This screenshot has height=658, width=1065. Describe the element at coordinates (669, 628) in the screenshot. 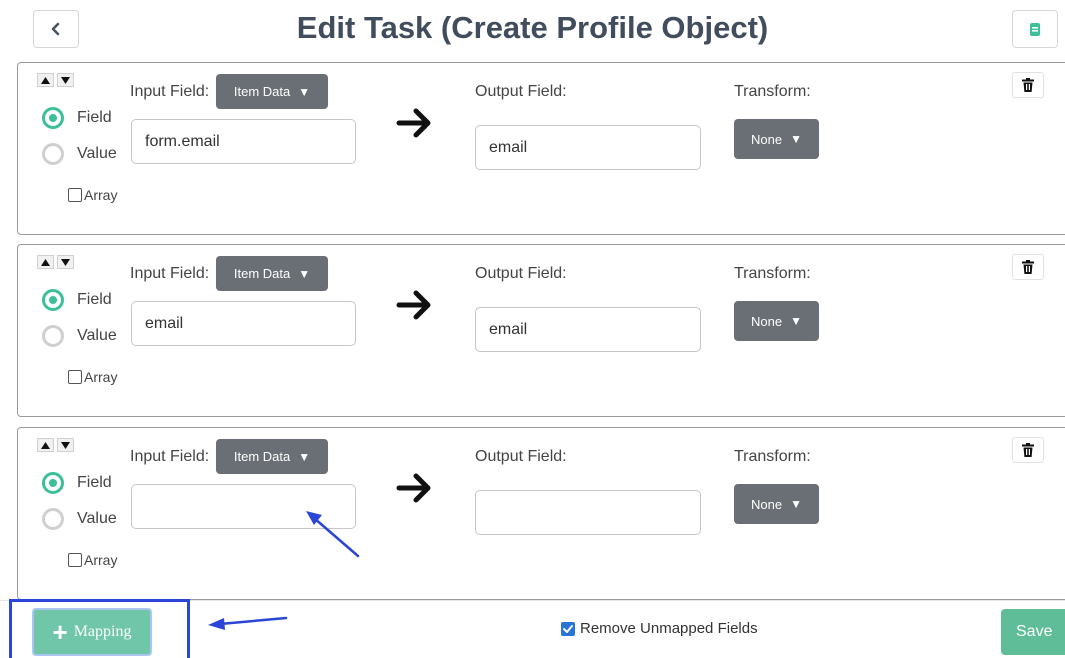

I see `remove-unmapped-label: Remove Unmapped Fields` at that location.